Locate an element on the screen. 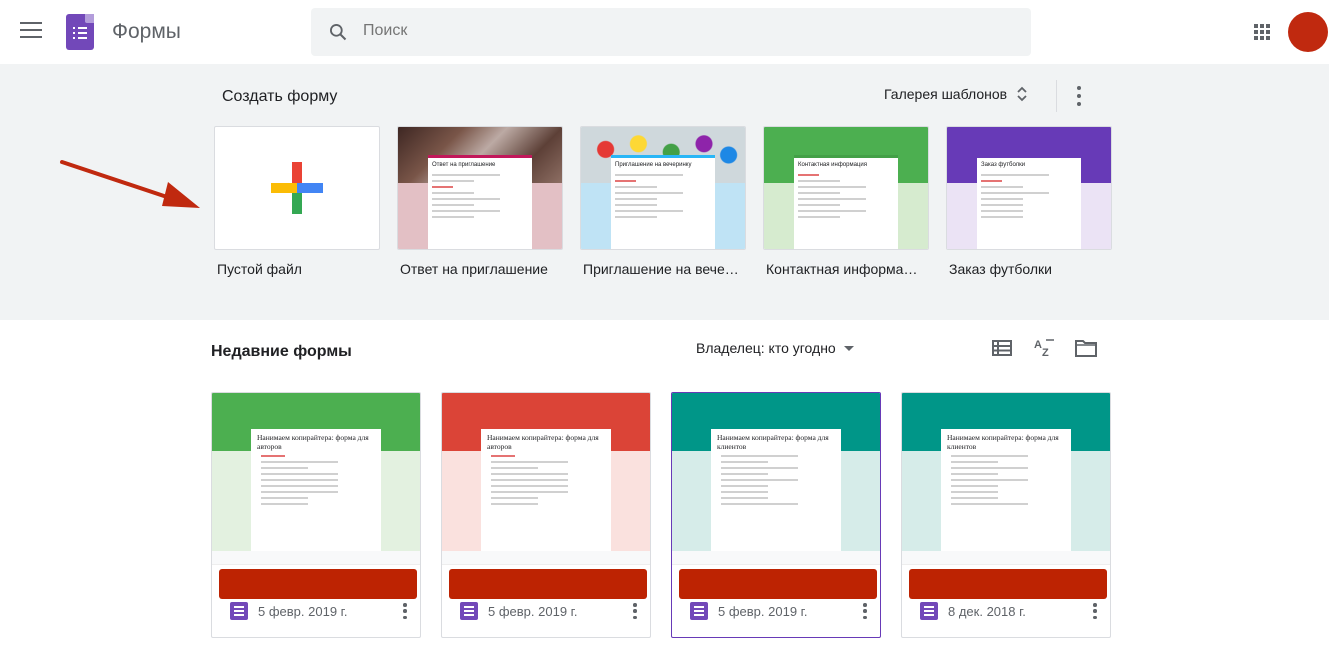  top-bar: Формы is located at coordinates (664, 32).